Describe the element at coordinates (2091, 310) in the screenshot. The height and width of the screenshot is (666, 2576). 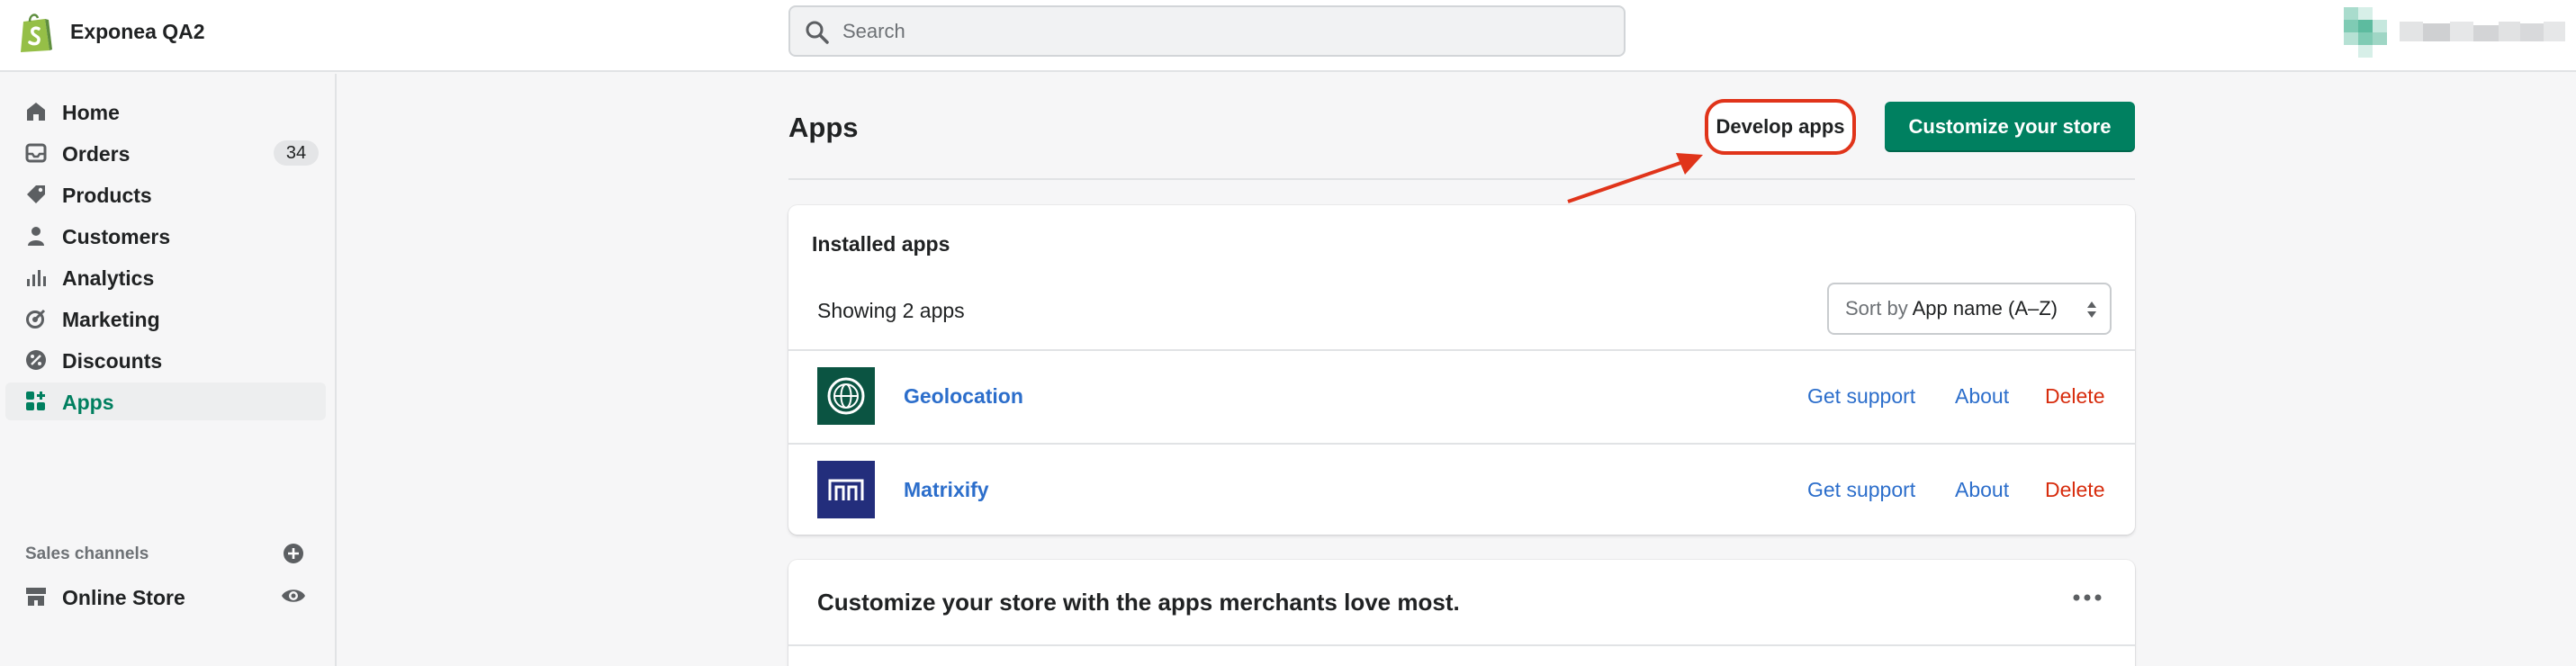
I see `select-caret-icon` at that location.